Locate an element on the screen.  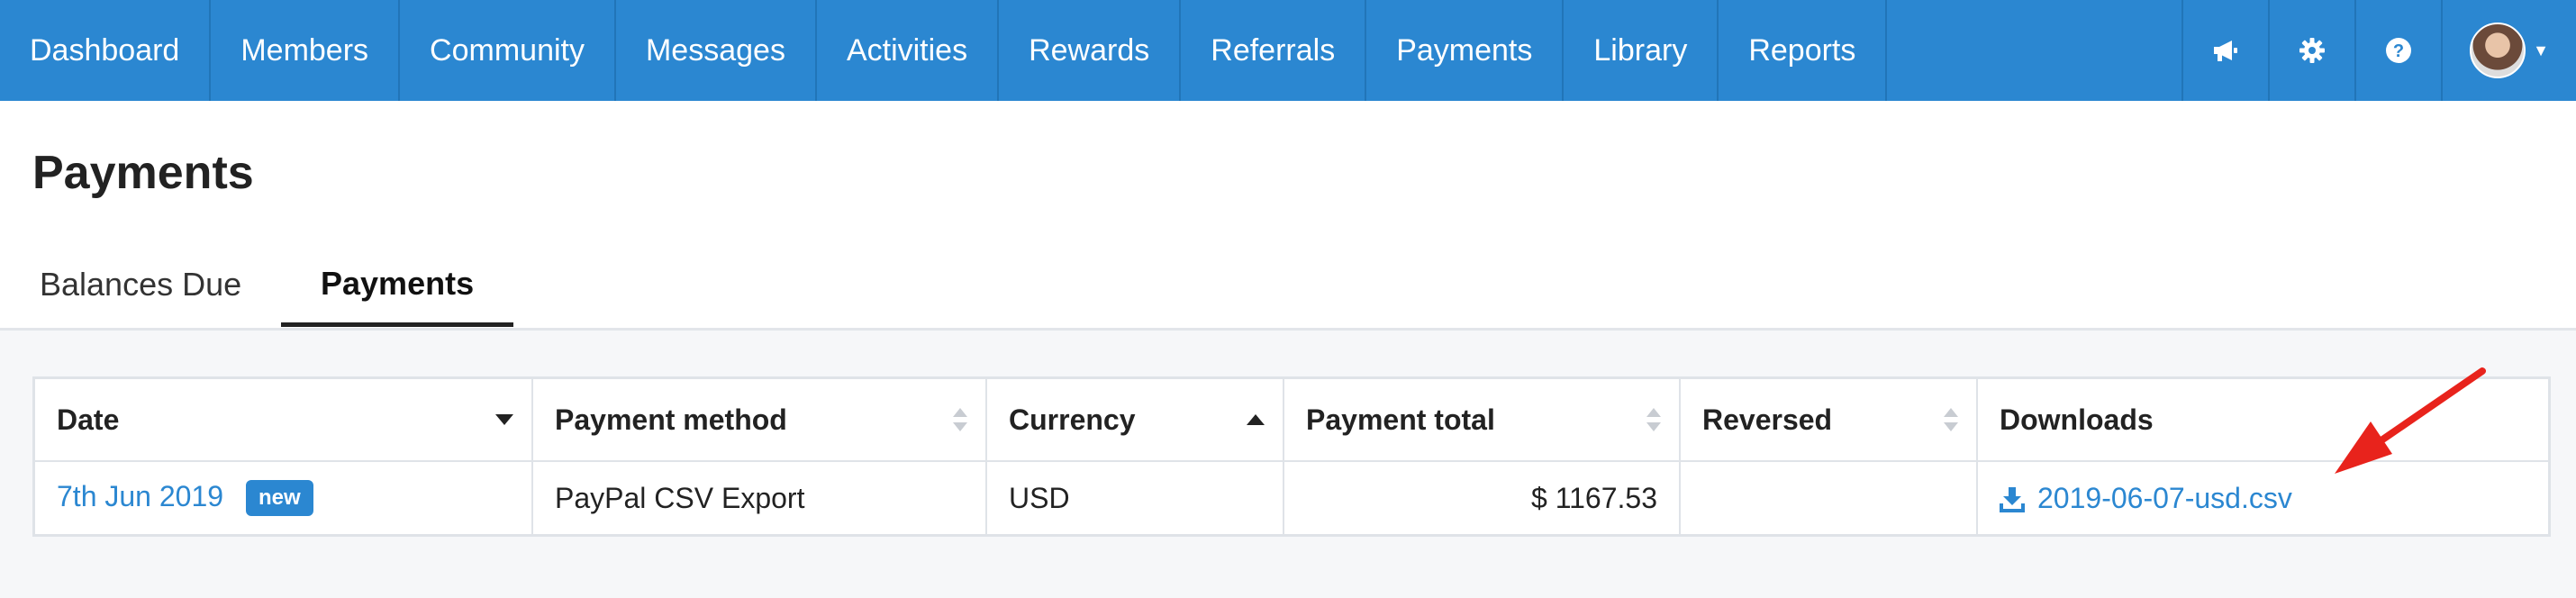
column-header-payment-method: Payment method is located at coordinates (759, 420).